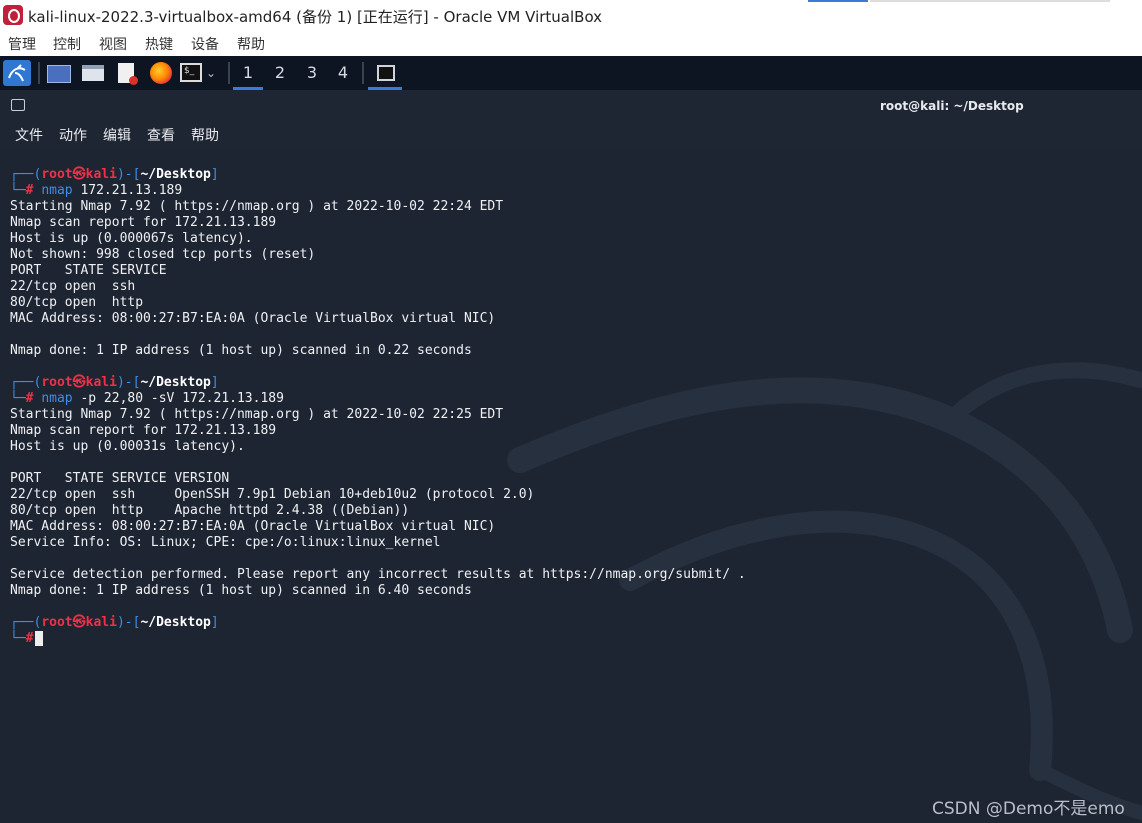 The width and height of the screenshot is (1142, 823). What do you see at coordinates (13, 15) in the screenshot?
I see `virtualbox-app-icon` at bounding box center [13, 15].